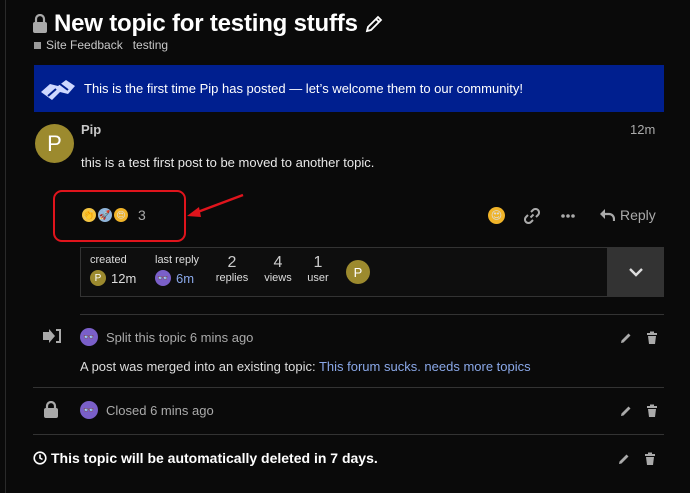 Image resolution: width=690 pixels, height=493 pixels. I want to click on closed-text: Closed 6 mins ago, so click(160, 410).